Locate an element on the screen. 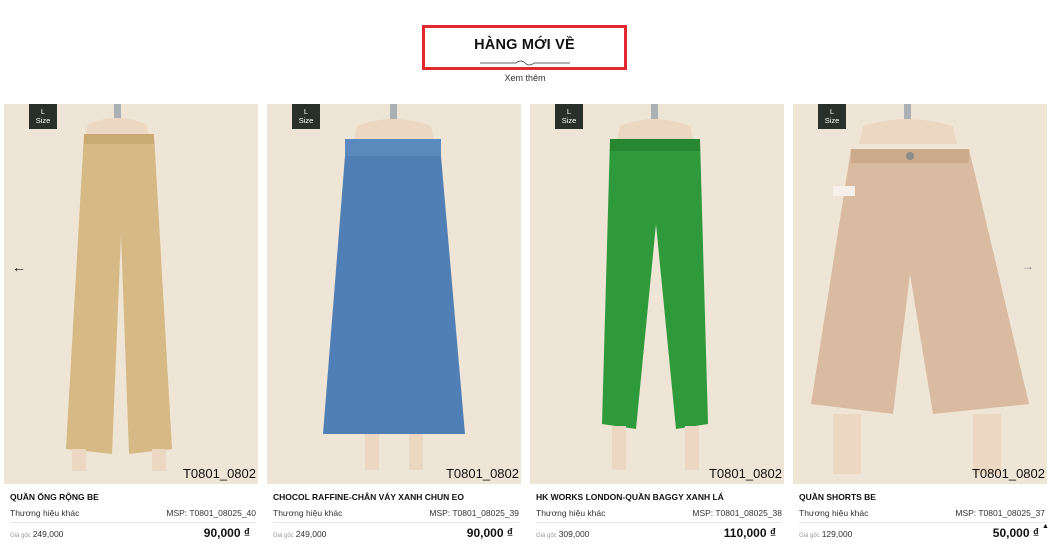 This screenshot has height=550, width=1050. arrow-right-icon: → is located at coordinates (1028, 266).